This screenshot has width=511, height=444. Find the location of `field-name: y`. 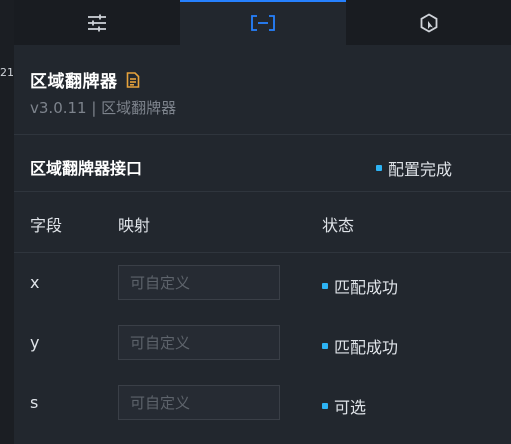

field-name: y is located at coordinates (35, 342).